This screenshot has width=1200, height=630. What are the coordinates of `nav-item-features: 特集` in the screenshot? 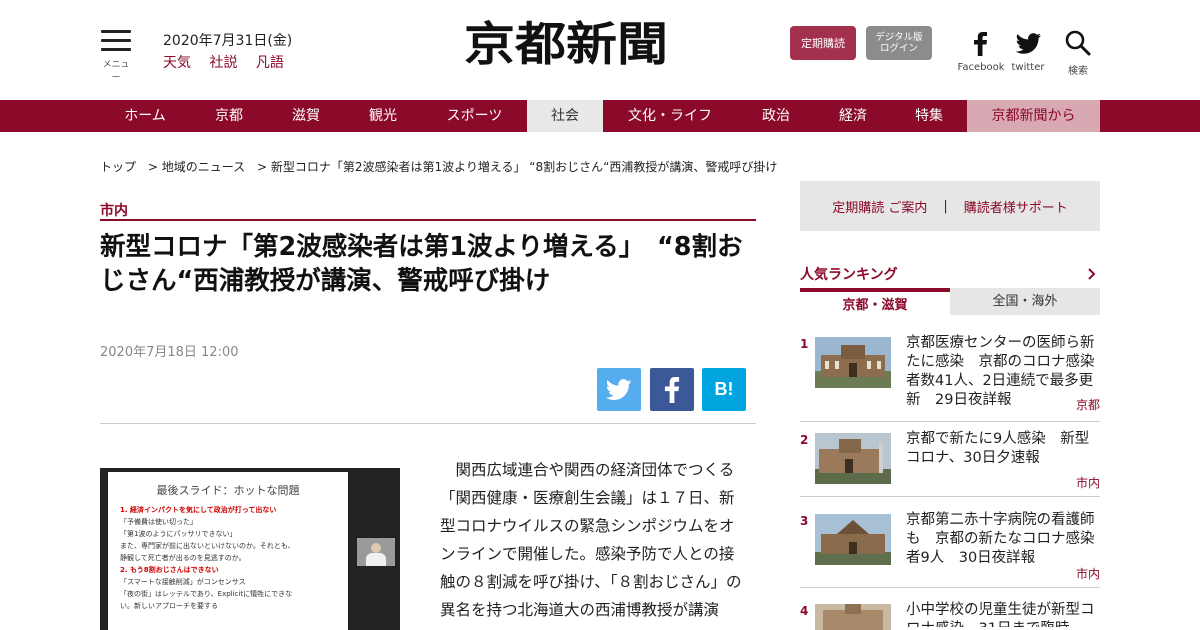 It's located at (929, 116).